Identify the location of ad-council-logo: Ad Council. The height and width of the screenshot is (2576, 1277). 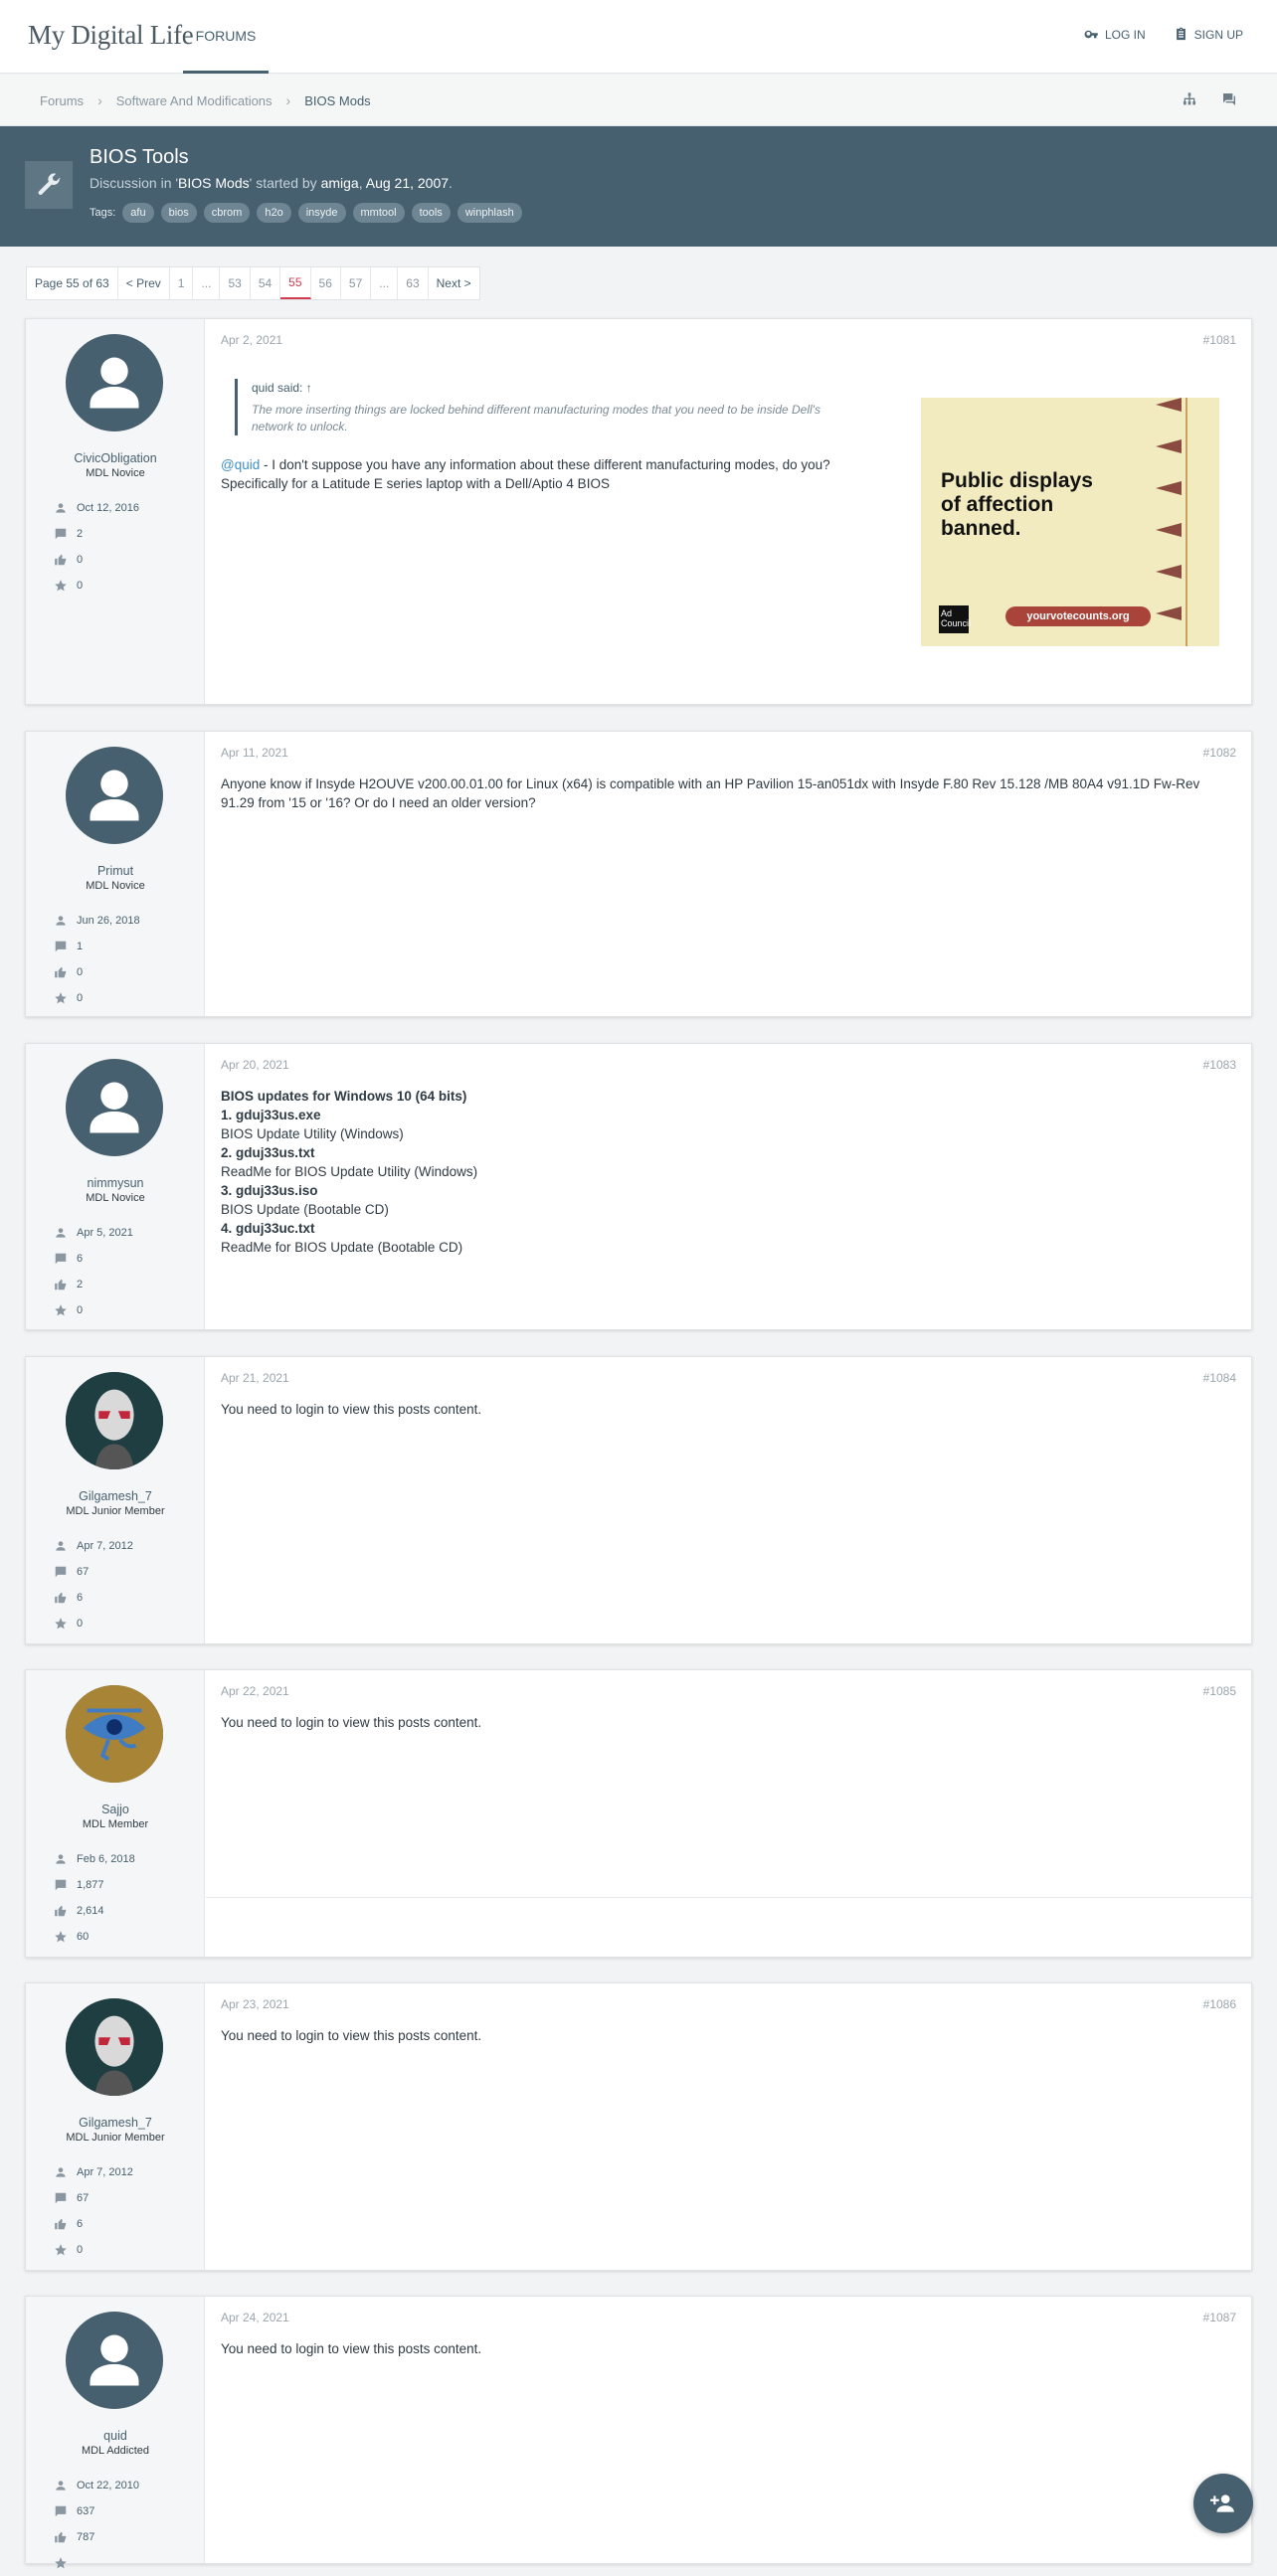
(955, 619).